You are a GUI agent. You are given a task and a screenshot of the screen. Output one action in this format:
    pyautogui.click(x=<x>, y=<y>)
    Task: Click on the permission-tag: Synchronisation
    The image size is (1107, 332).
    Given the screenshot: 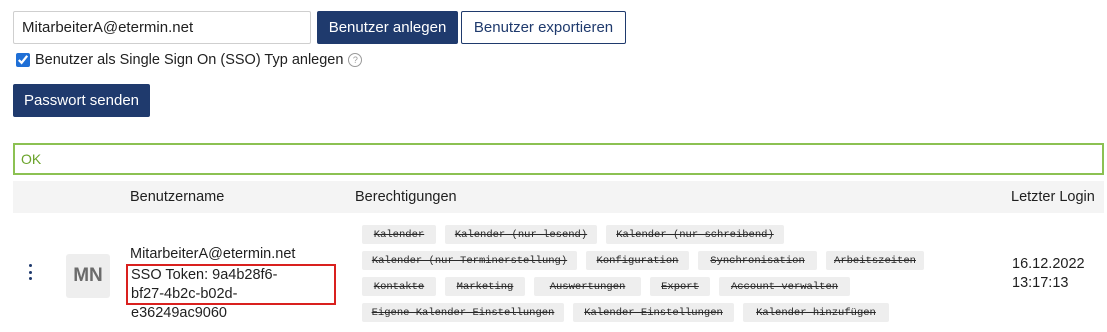 What is the action you would take?
    pyautogui.click(x=757, y=260)
    